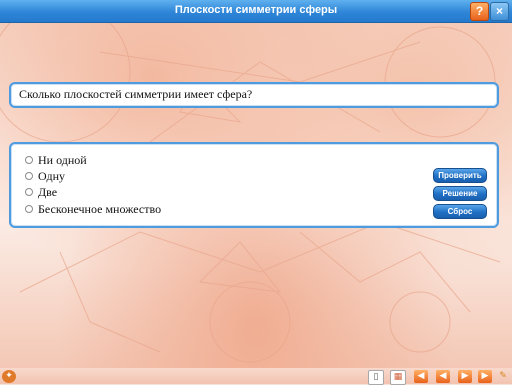 The height and width of the screenshot is (385, 512). What do you see at coordinates (465, 376) in the screenshot?
I see `nav-next-icon: ▶` at bounding box center [465, 376].